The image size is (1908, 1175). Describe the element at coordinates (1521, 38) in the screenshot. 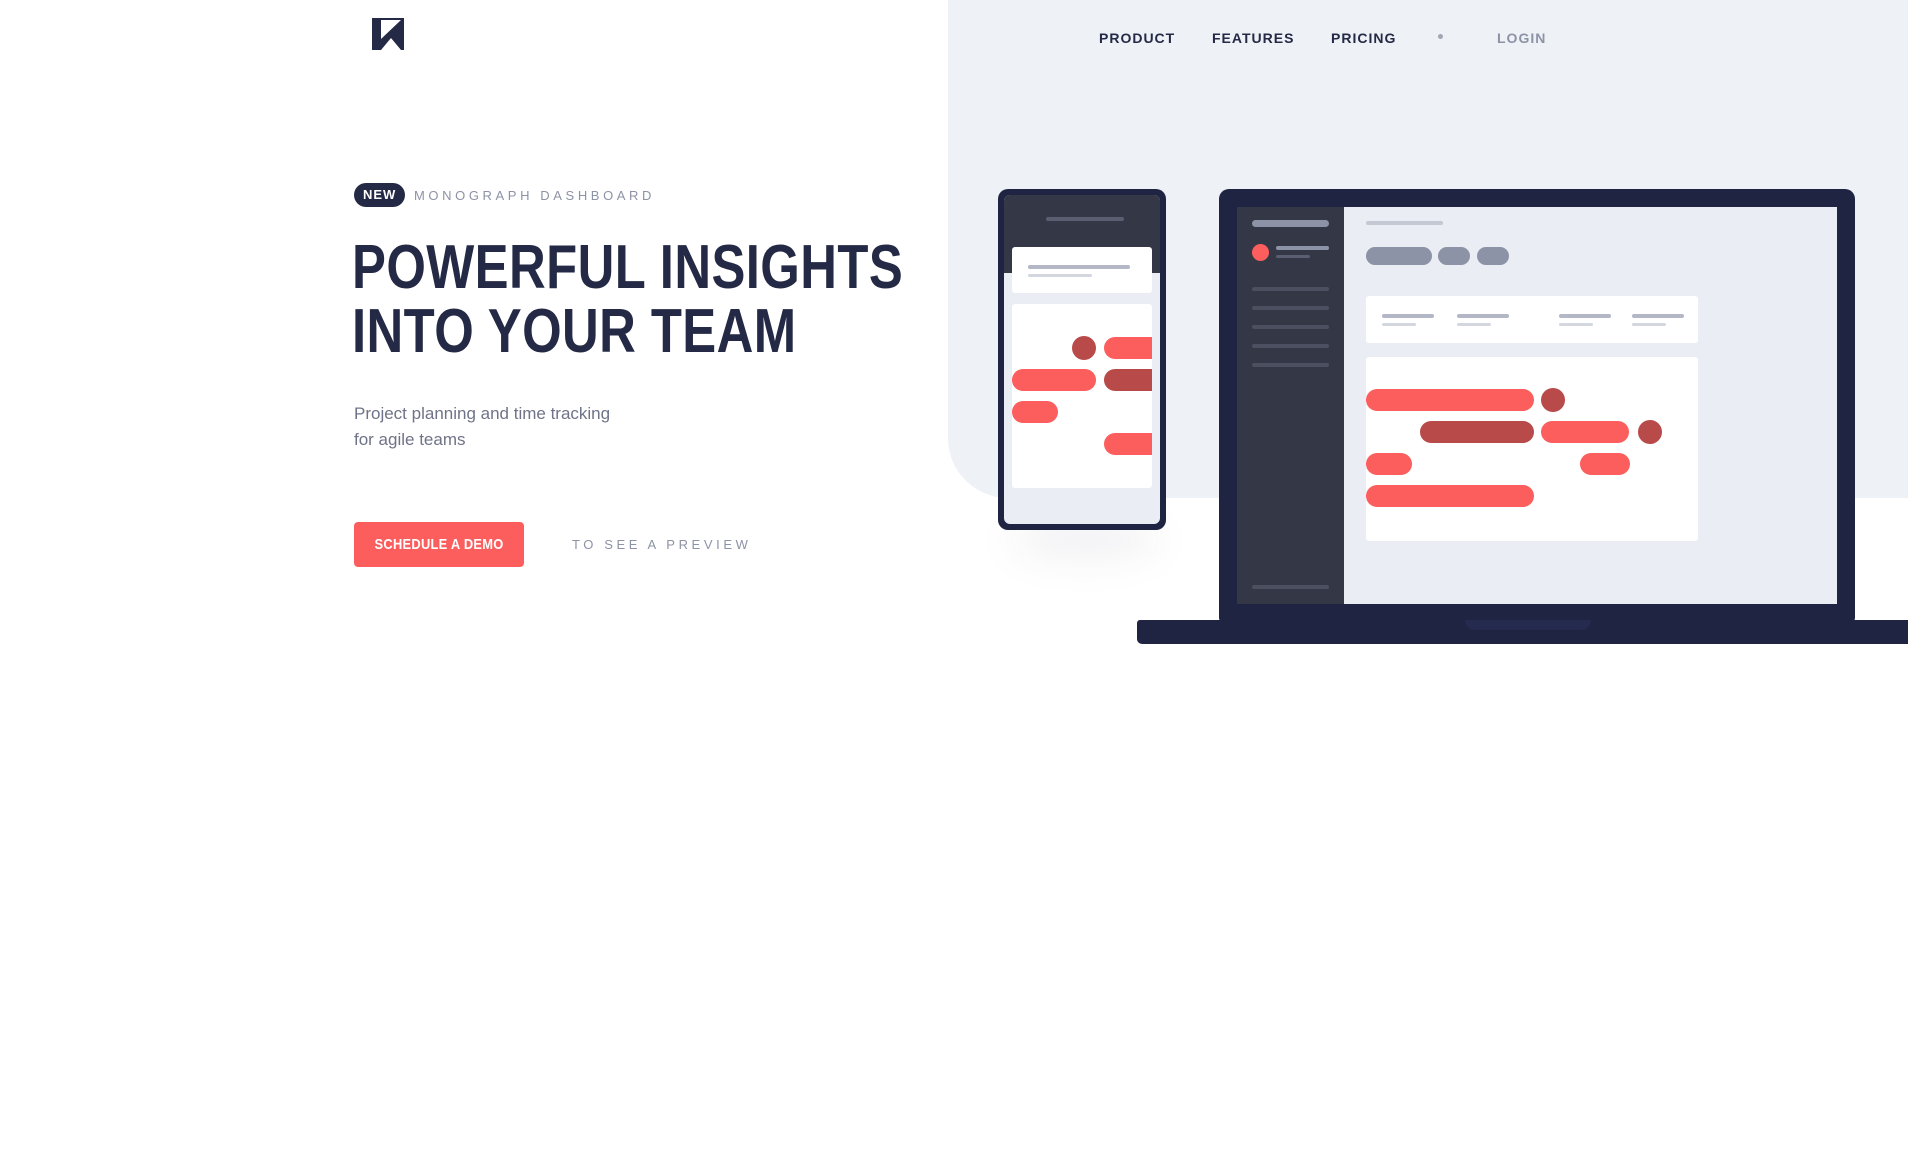

I see `nav-item-login: LOGIN` at that location.